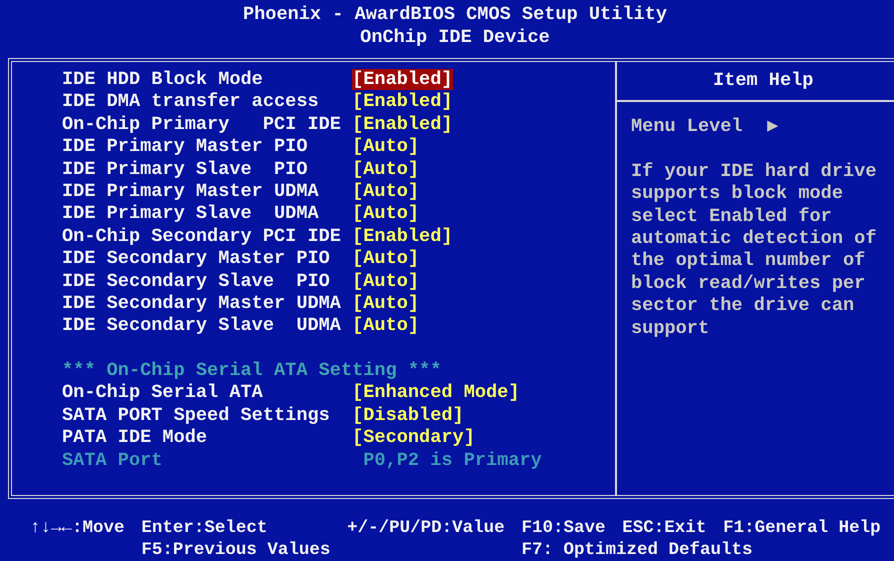 Image resolution: width=894 pixels, height=561 pixels. Describe the element at coordinates (196, 259) in the screenshot. I see `setting-label: IDE Secondary Master PIO` at that location.